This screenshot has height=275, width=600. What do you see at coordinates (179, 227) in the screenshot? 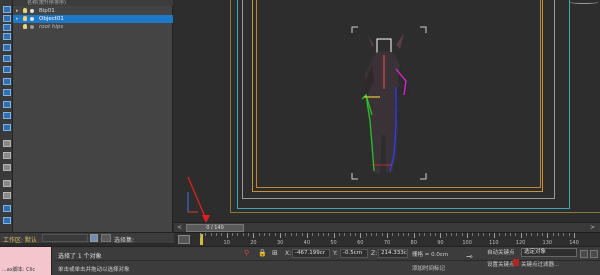
I see `prev-frame-icon: <` at bounding box center [179, 227].